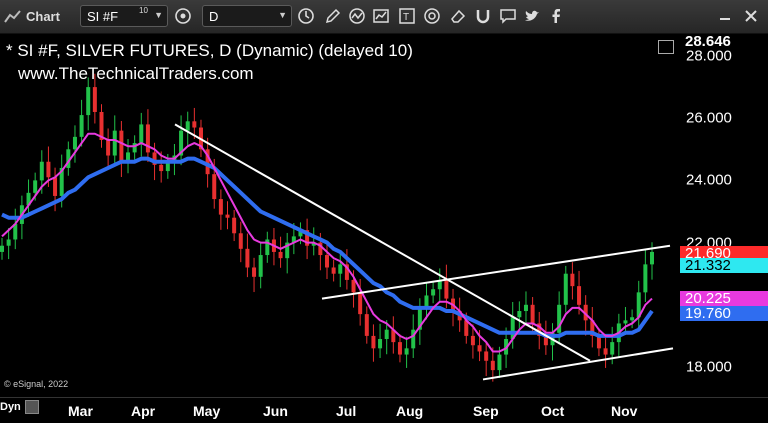 The height and width of the screenshot is (423, 768). What do you see at coordinates (624, 411) in the screenshot?
I see `month-label: Nov` at bounding box center [624, 411].